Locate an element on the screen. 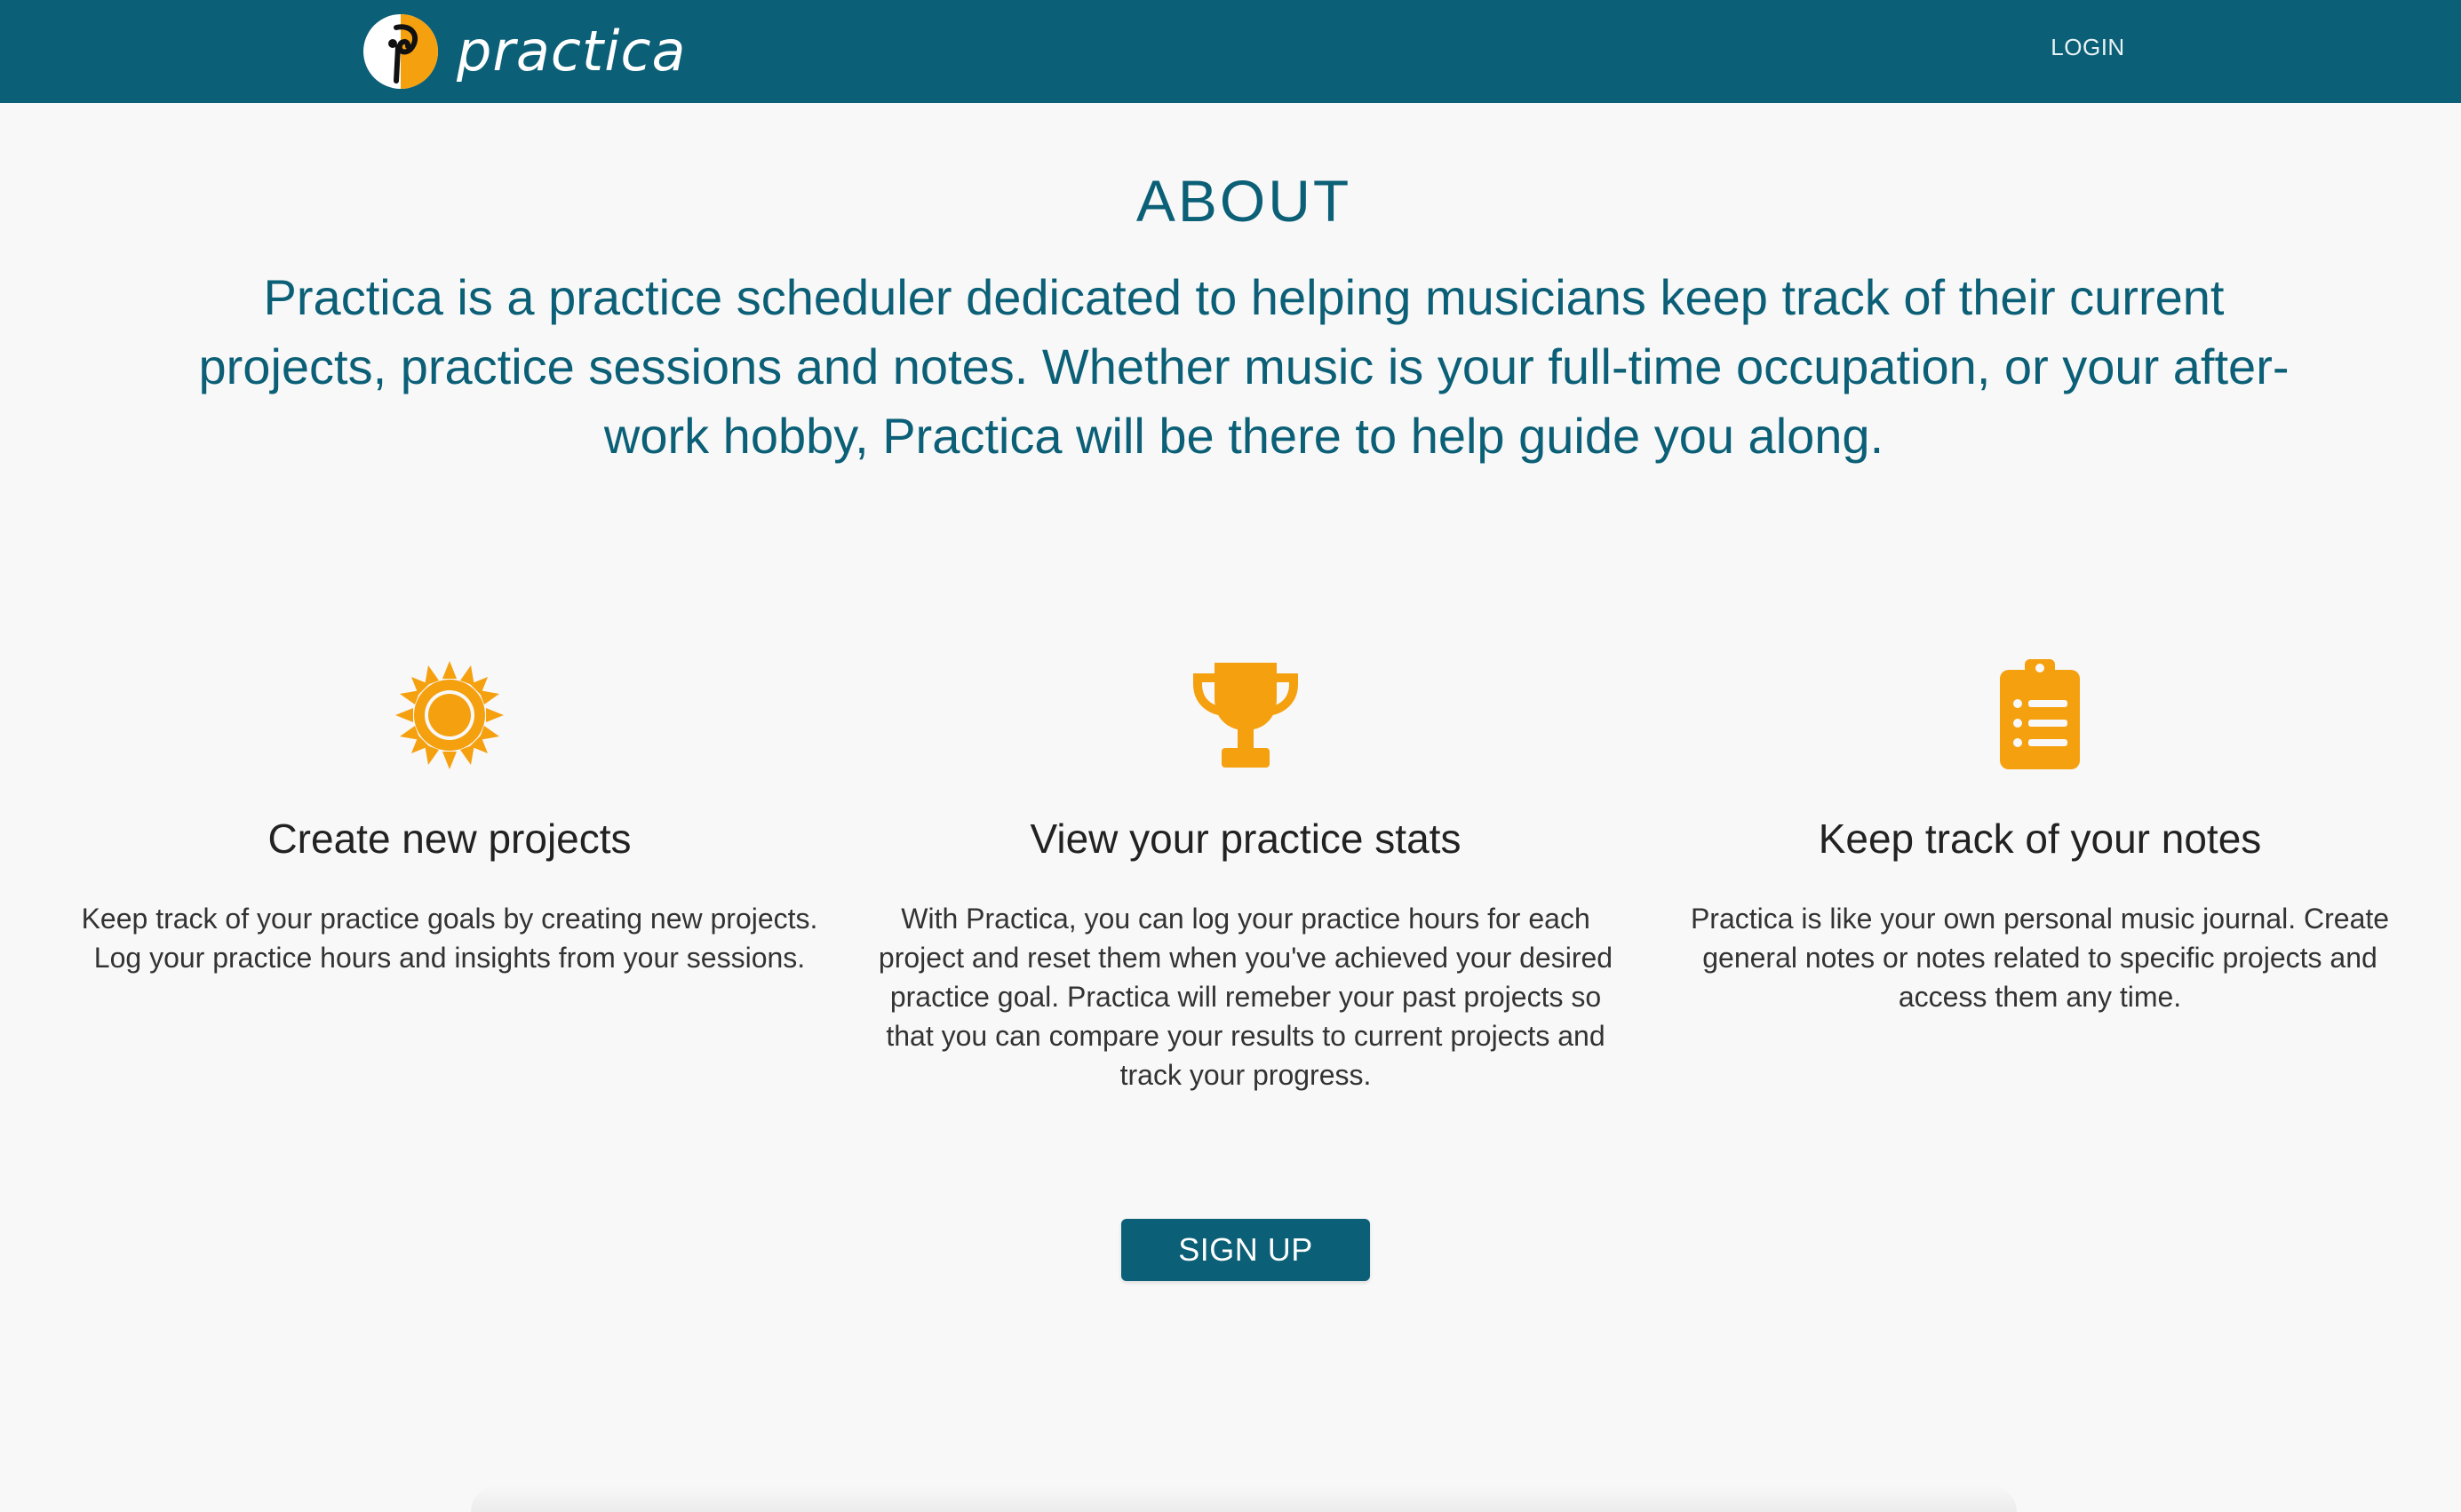 The image size is (2461, 1512). feature-title: Create new projects is located at coordinates (449, 839).